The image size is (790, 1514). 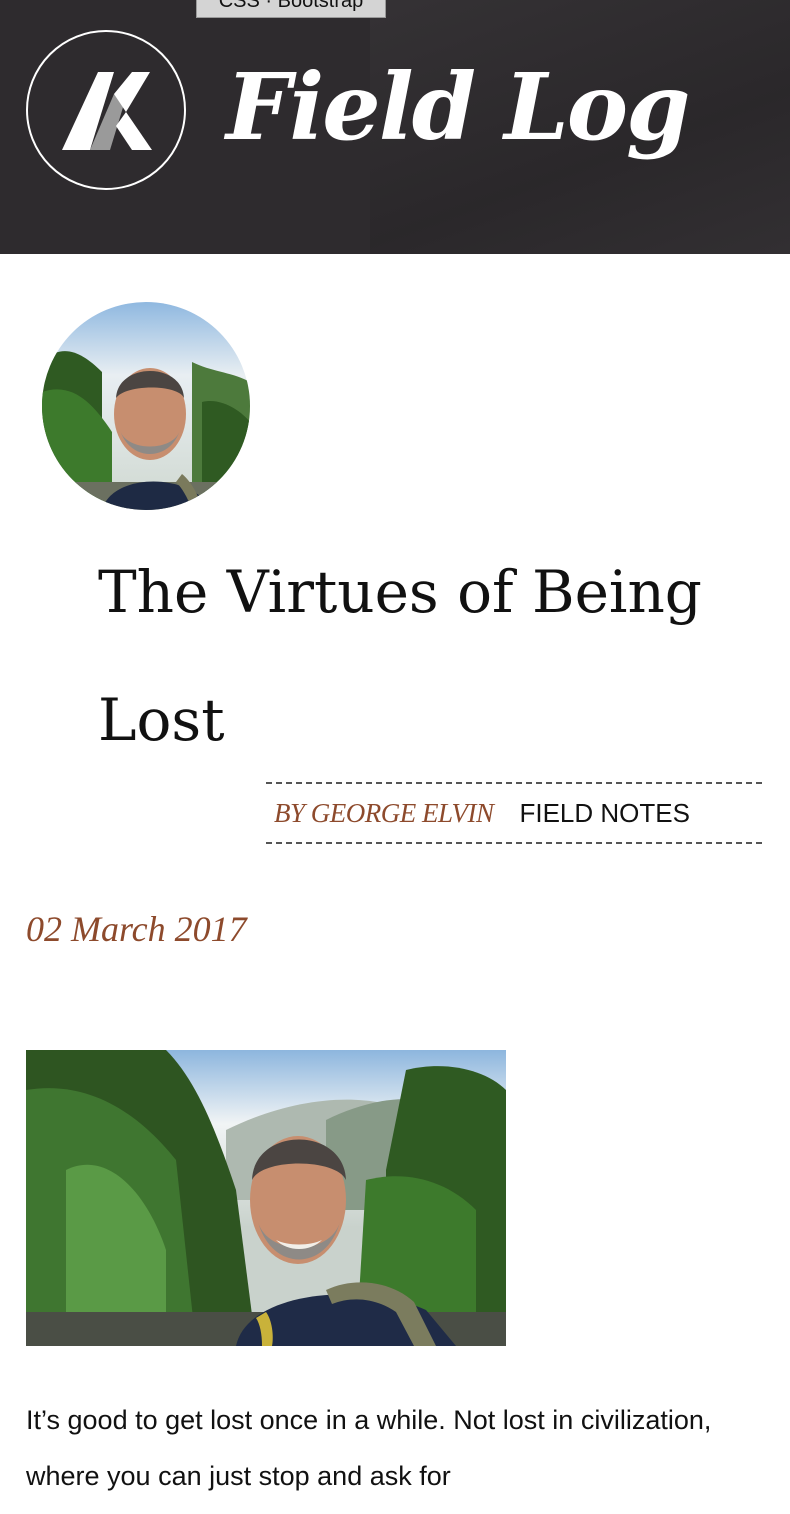 What do you see at coordinates (400, 656) in the screenshot?
I see `post-title: The Virtues of Being Lost` at bounding box center [400, 656].